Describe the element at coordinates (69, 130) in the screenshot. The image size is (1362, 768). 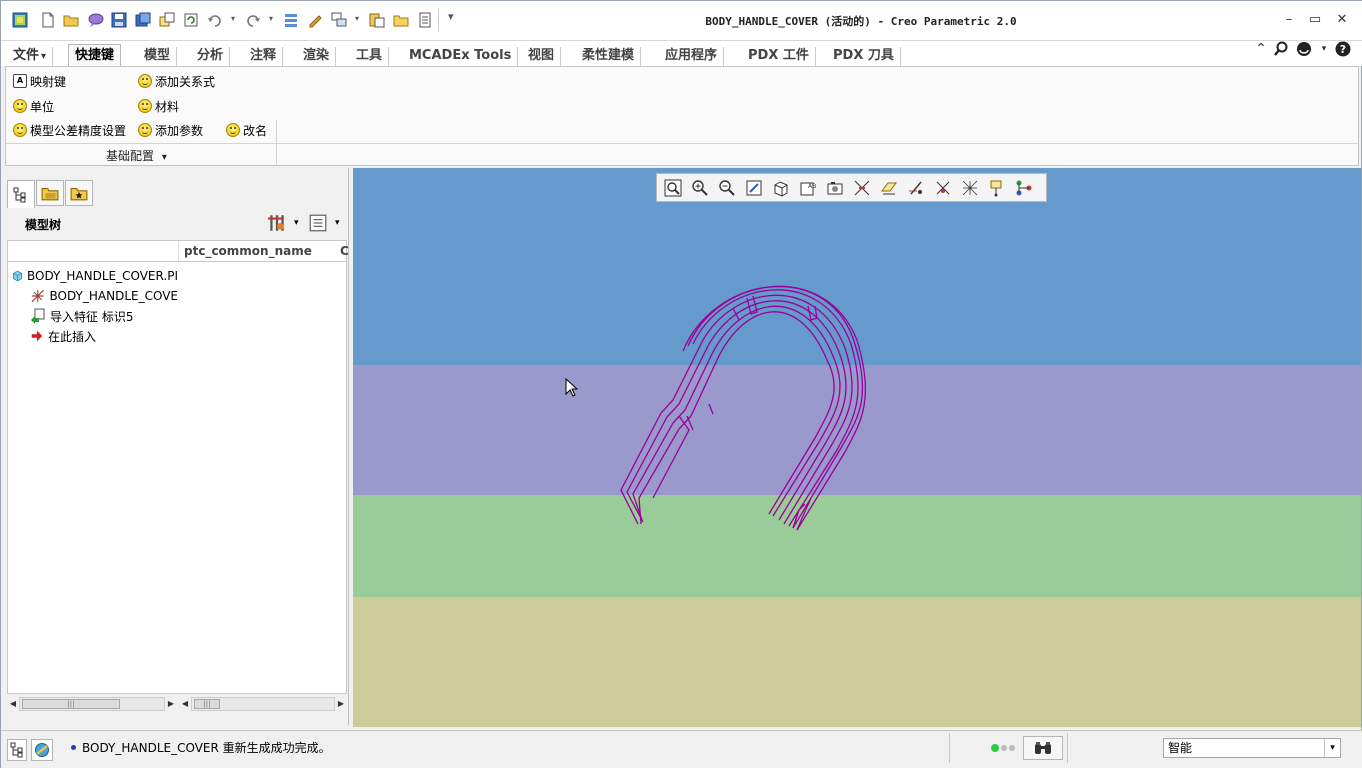
I see `model-tolerance-button: 模型公差精度设置` at that location.